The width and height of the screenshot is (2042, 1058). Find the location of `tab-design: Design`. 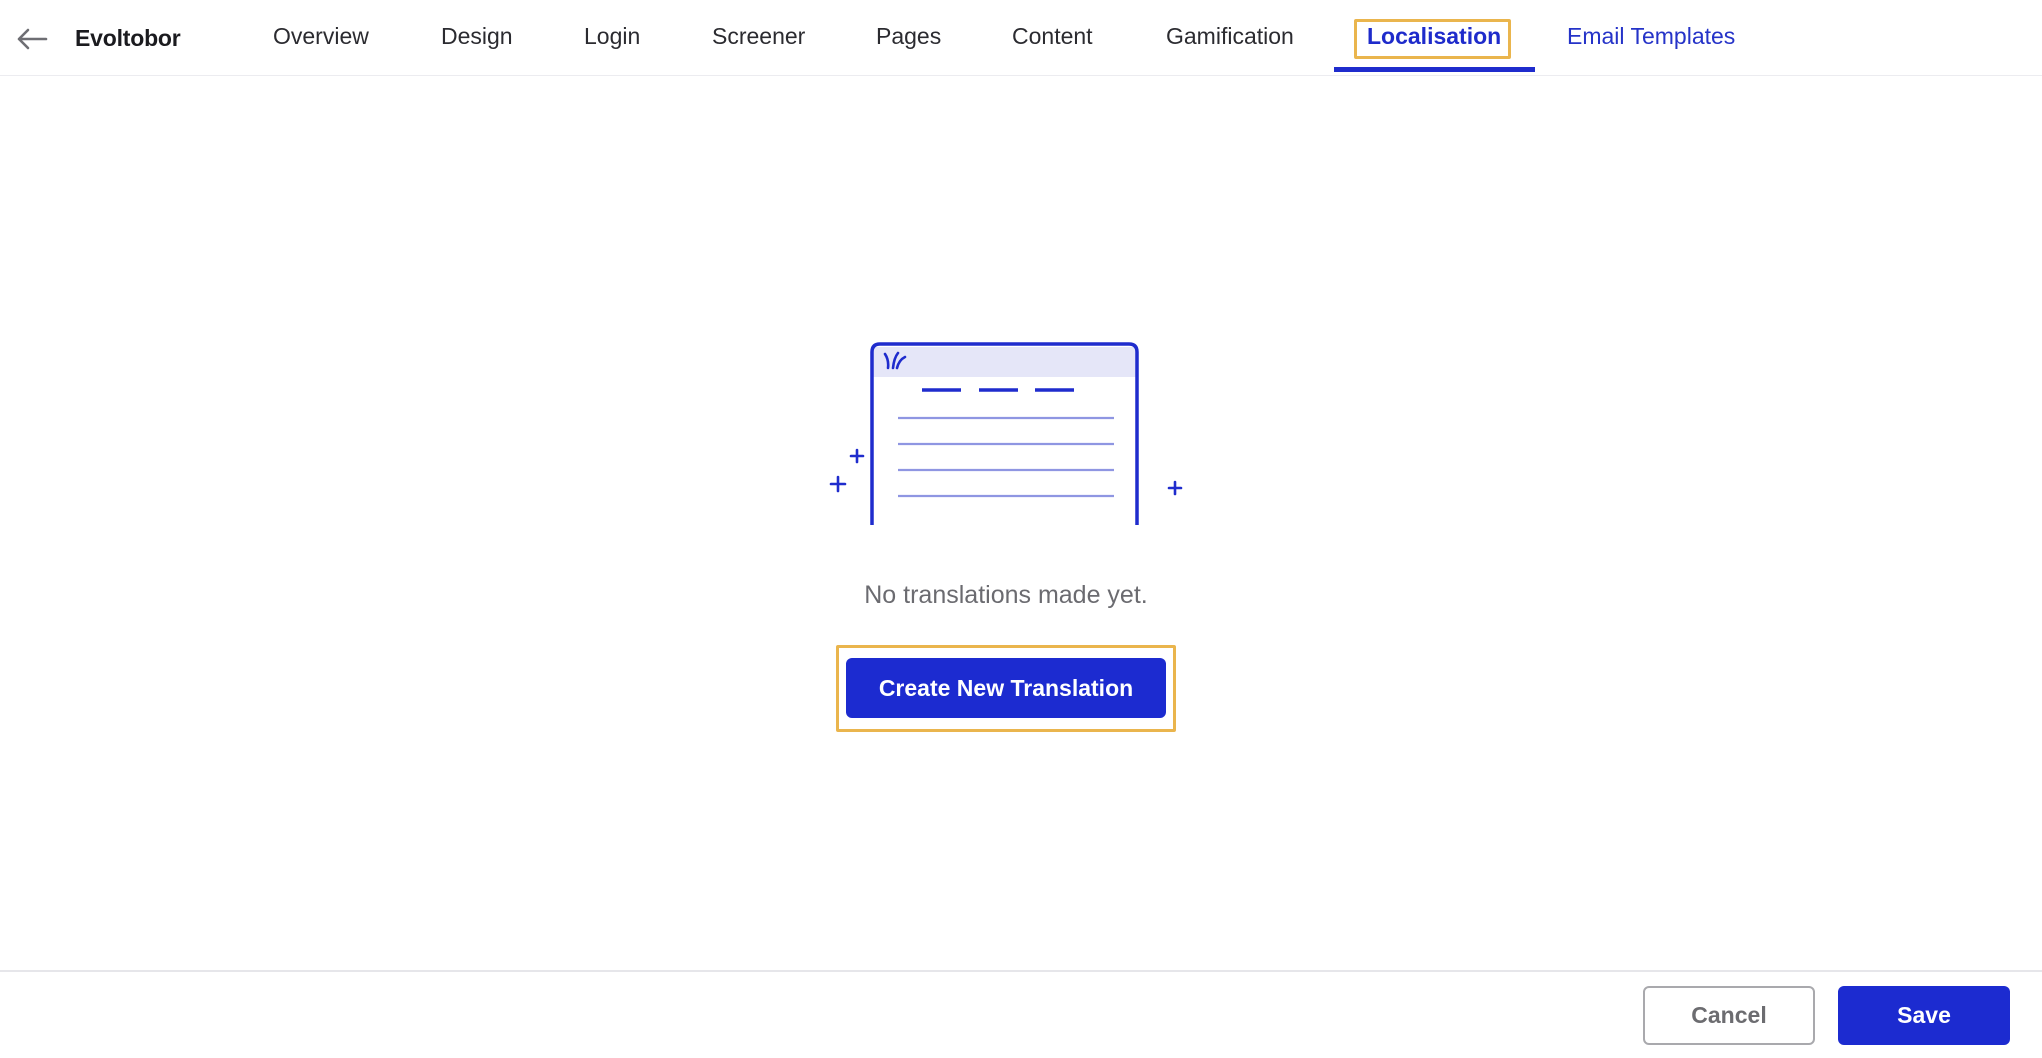

tab-design: Design is located at coordinates (477, 36).